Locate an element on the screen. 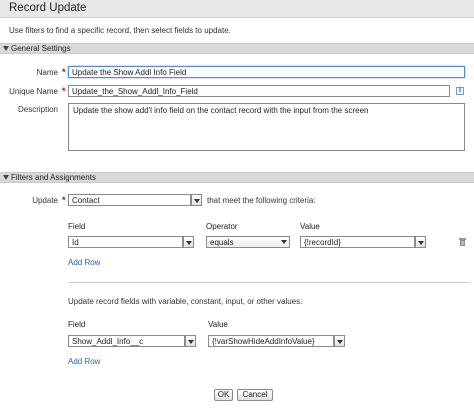  assign-value-combobox: {!varShowHideAddInfoValue} is located at coordinates (277, 341).